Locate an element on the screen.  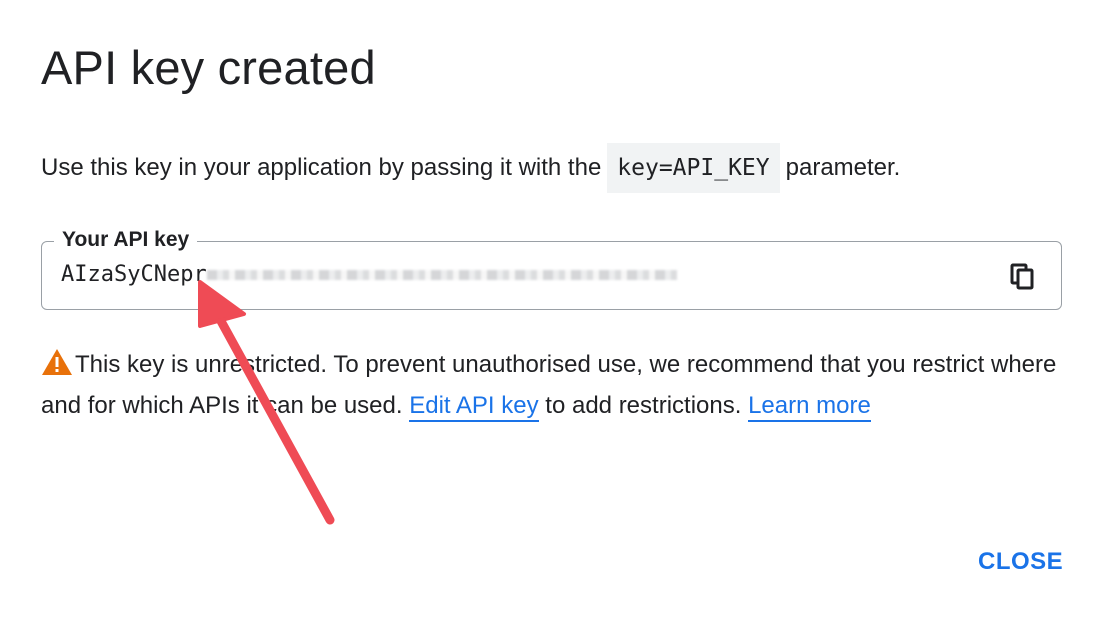
api-key-param-code: key=API_KEY is located at coordinates (693, 168).